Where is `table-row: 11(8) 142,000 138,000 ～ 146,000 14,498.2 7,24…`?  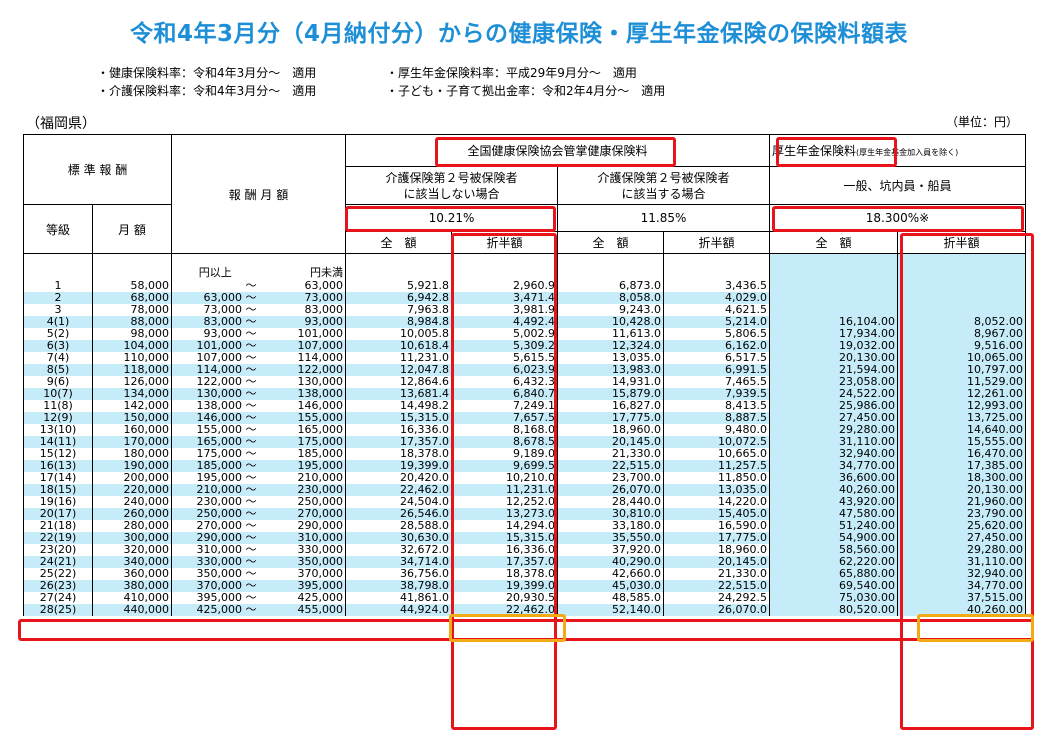 table-row: 11(8) 142,000 138,000 ～ 146,000 14,498.2 7,24… is located at coordinates (524, 406).